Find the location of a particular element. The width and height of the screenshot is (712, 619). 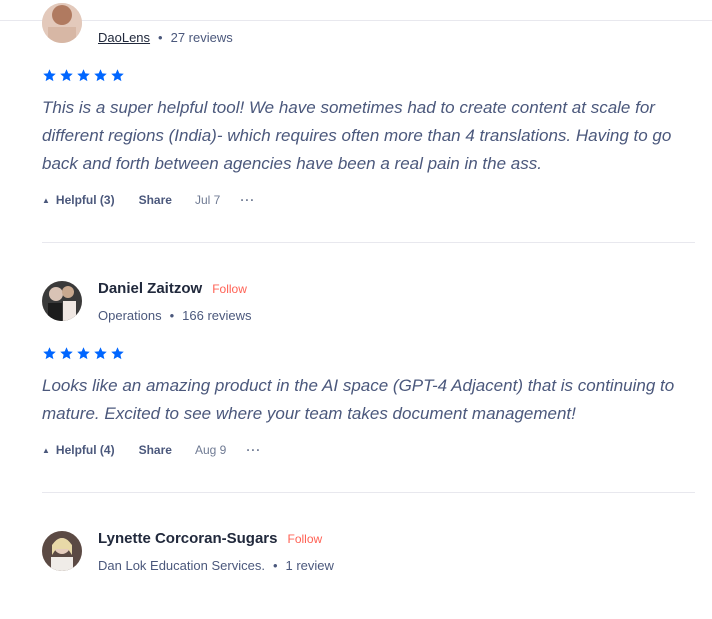

reviewer-role: Dan Lok Education Services. is located at coordinates (181, 565).